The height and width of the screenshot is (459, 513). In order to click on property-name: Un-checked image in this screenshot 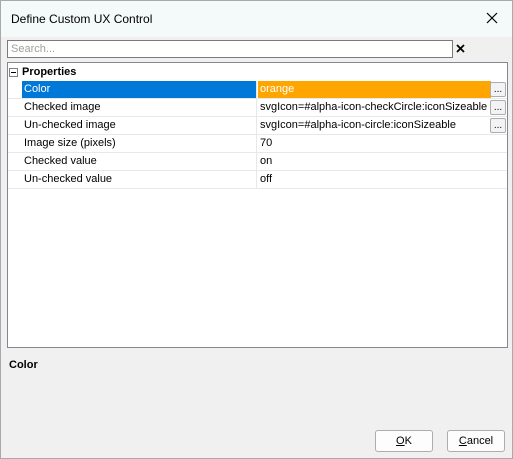, I will do `click(139, 125)`.